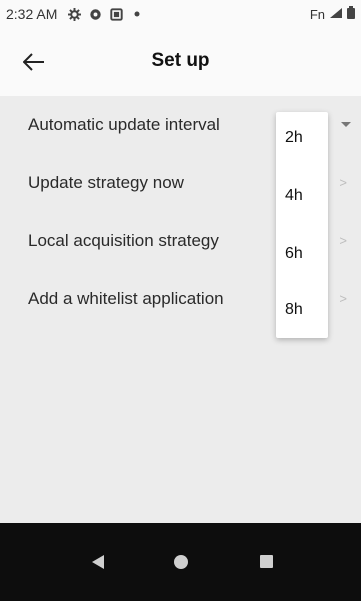 The image size is (361, 601). Describe the element at coordinates (302, 138) in the screenshot. I see `interval-option-2h: 2h` at that location.